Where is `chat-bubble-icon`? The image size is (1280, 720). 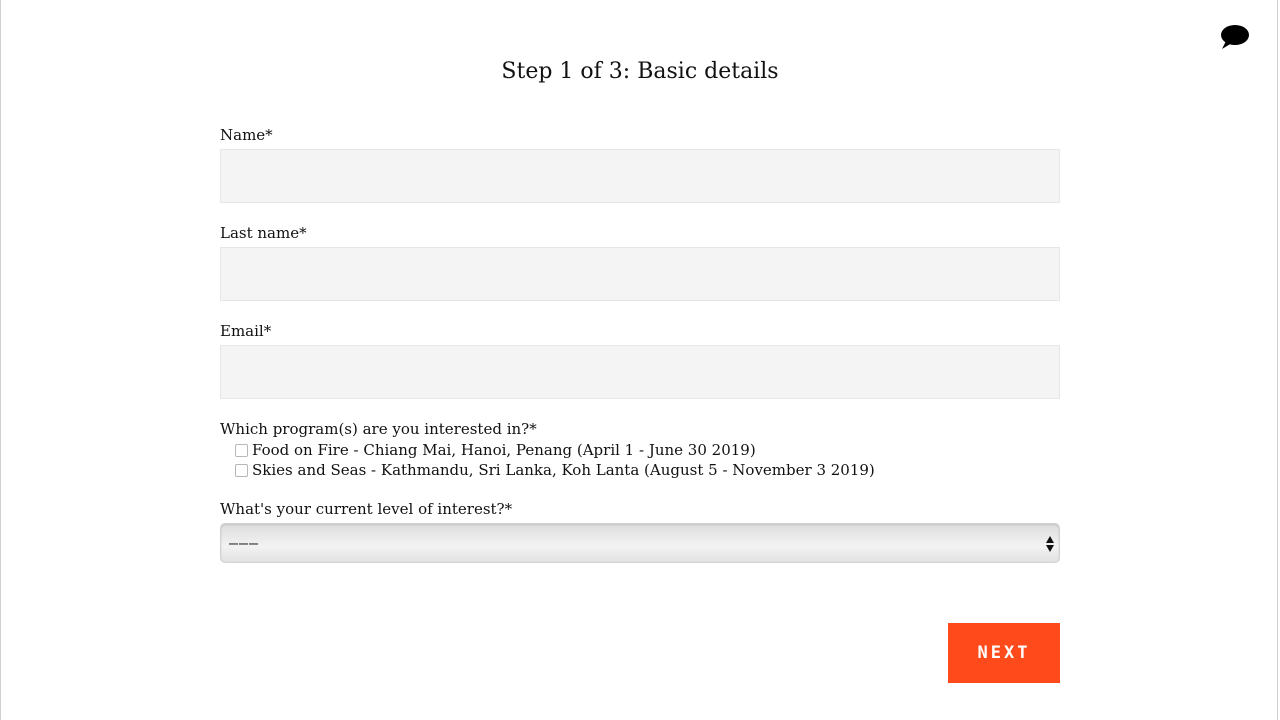 chat-bubble-icon is located at coordinates (1235, 37).